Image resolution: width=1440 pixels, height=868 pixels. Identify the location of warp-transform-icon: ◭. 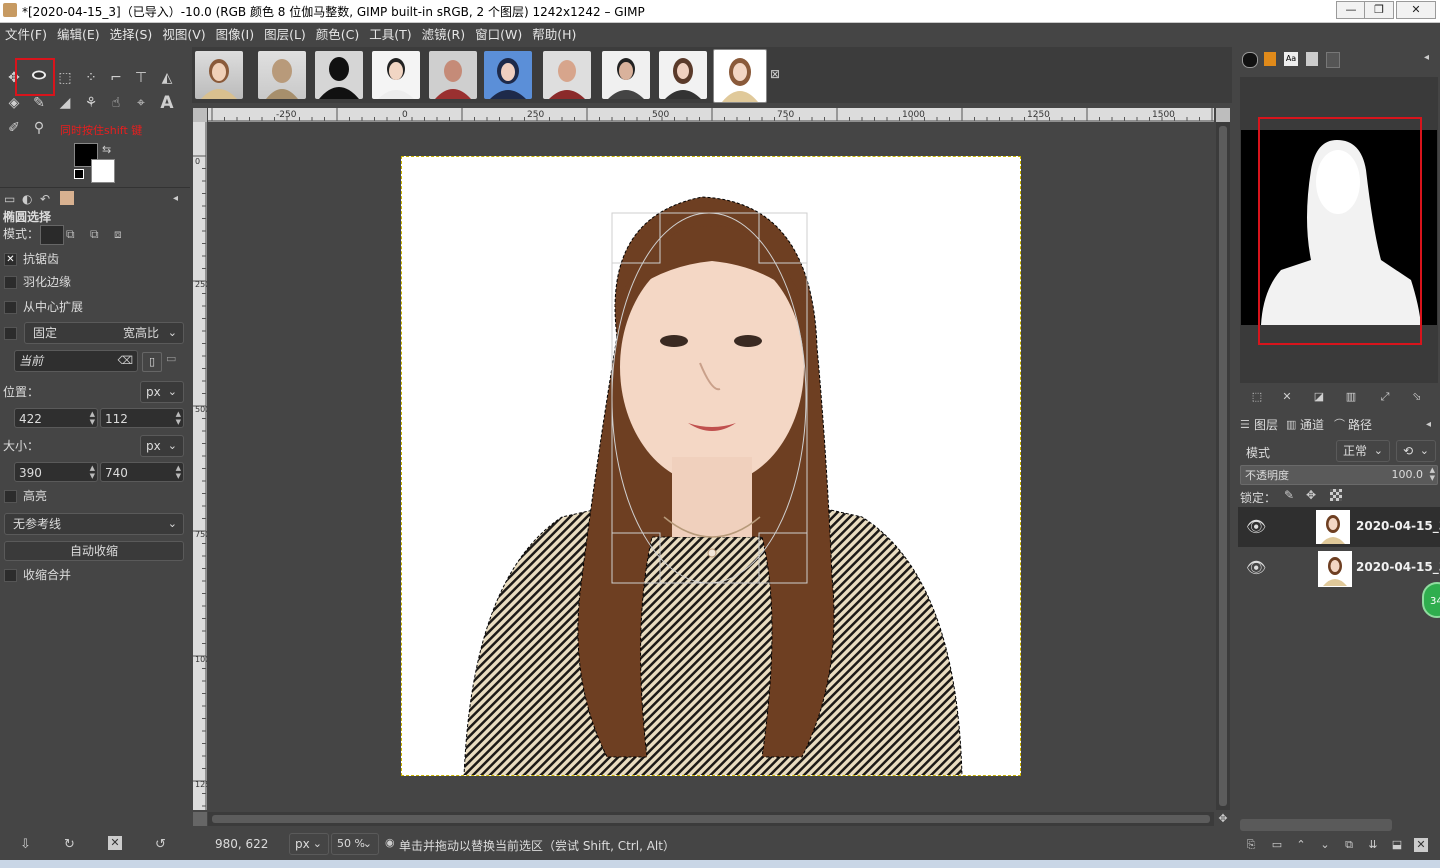
(167, 78).